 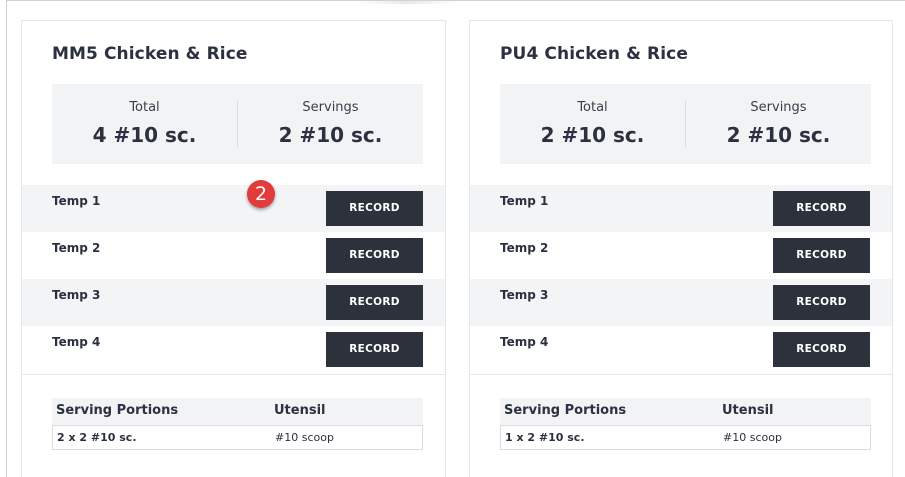 I want to click on card-title: MM5 Chicken & Rice, so click(x=150, y=54).